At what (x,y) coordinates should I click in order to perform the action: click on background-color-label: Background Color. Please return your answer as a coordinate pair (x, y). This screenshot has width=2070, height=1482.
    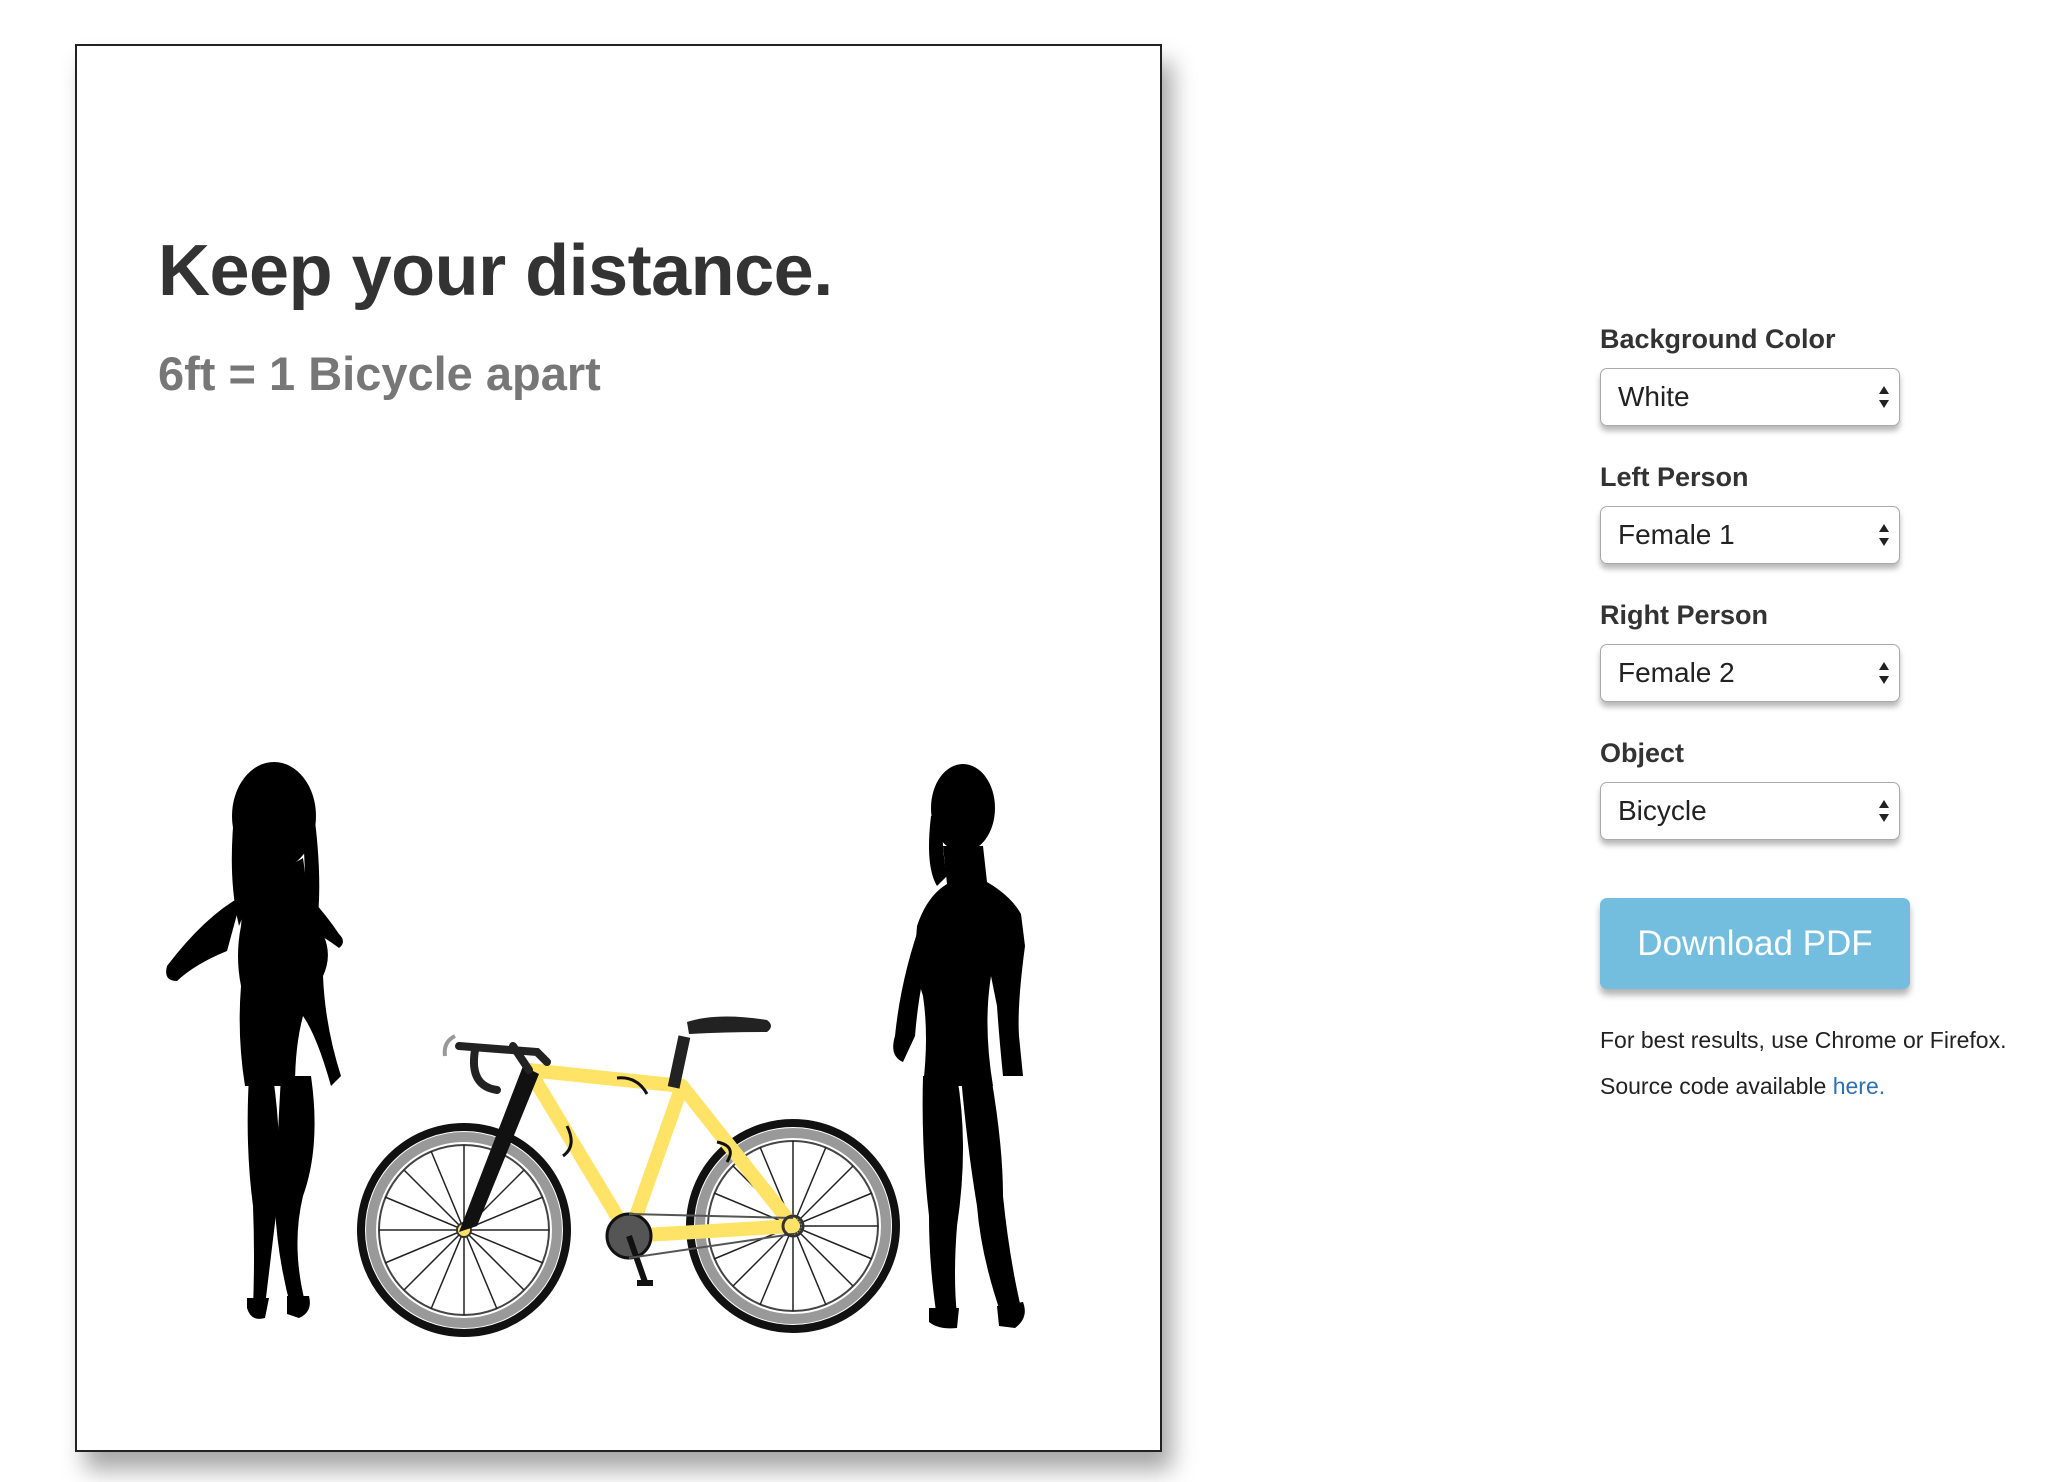
    Looking at the image, I should click on (1718, 339).